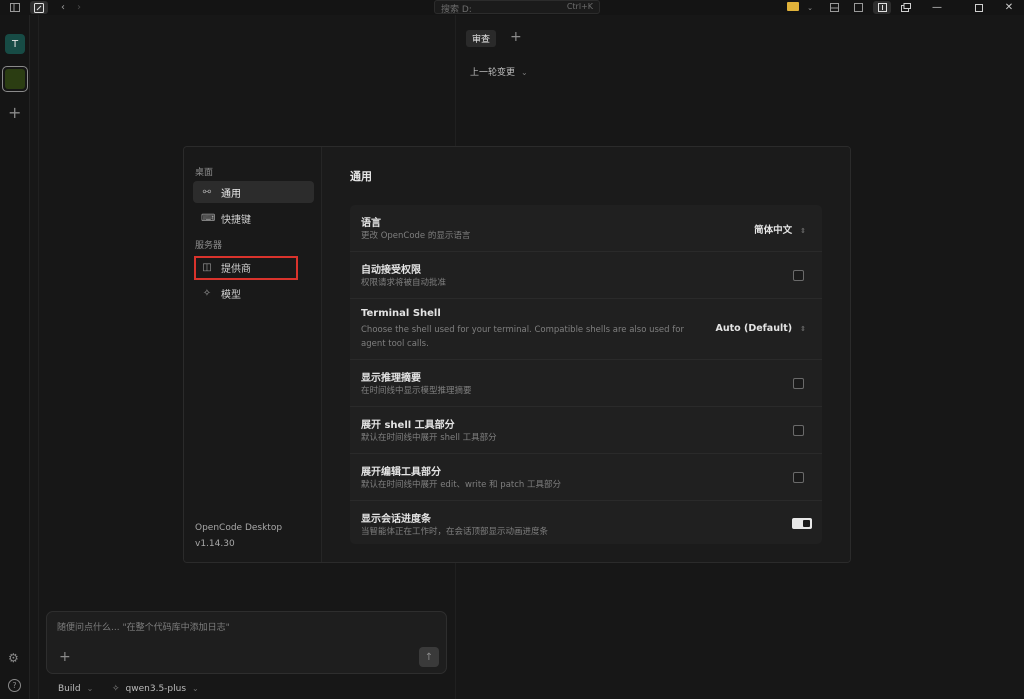 Image resolution: width=1024 pixels, height=699 pixels. I want to click on prompt-placeholder: 随便问点什么... "在整个代码库中添加日志", so click(143, 628).